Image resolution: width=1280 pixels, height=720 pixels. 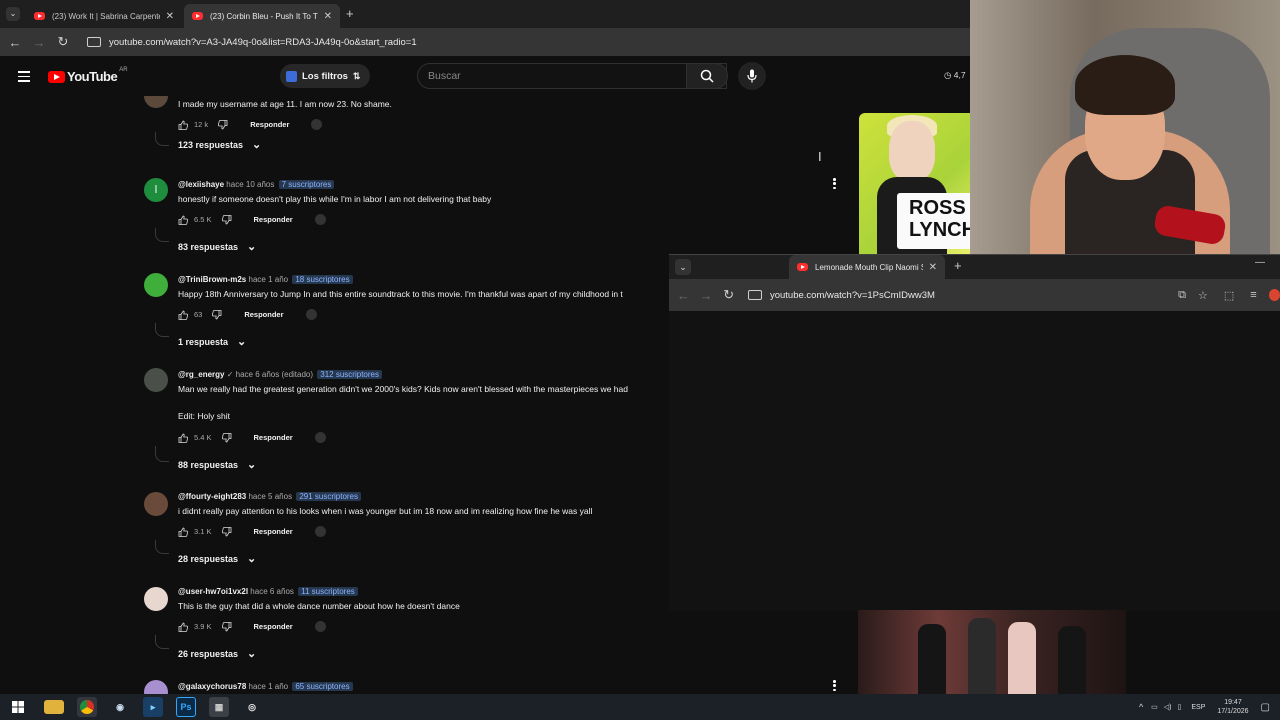 What do you see at coordinates (1141, 707) in the screenshot?
I see `chevron-up-icon: ^` at bounding box center [1141, 707].